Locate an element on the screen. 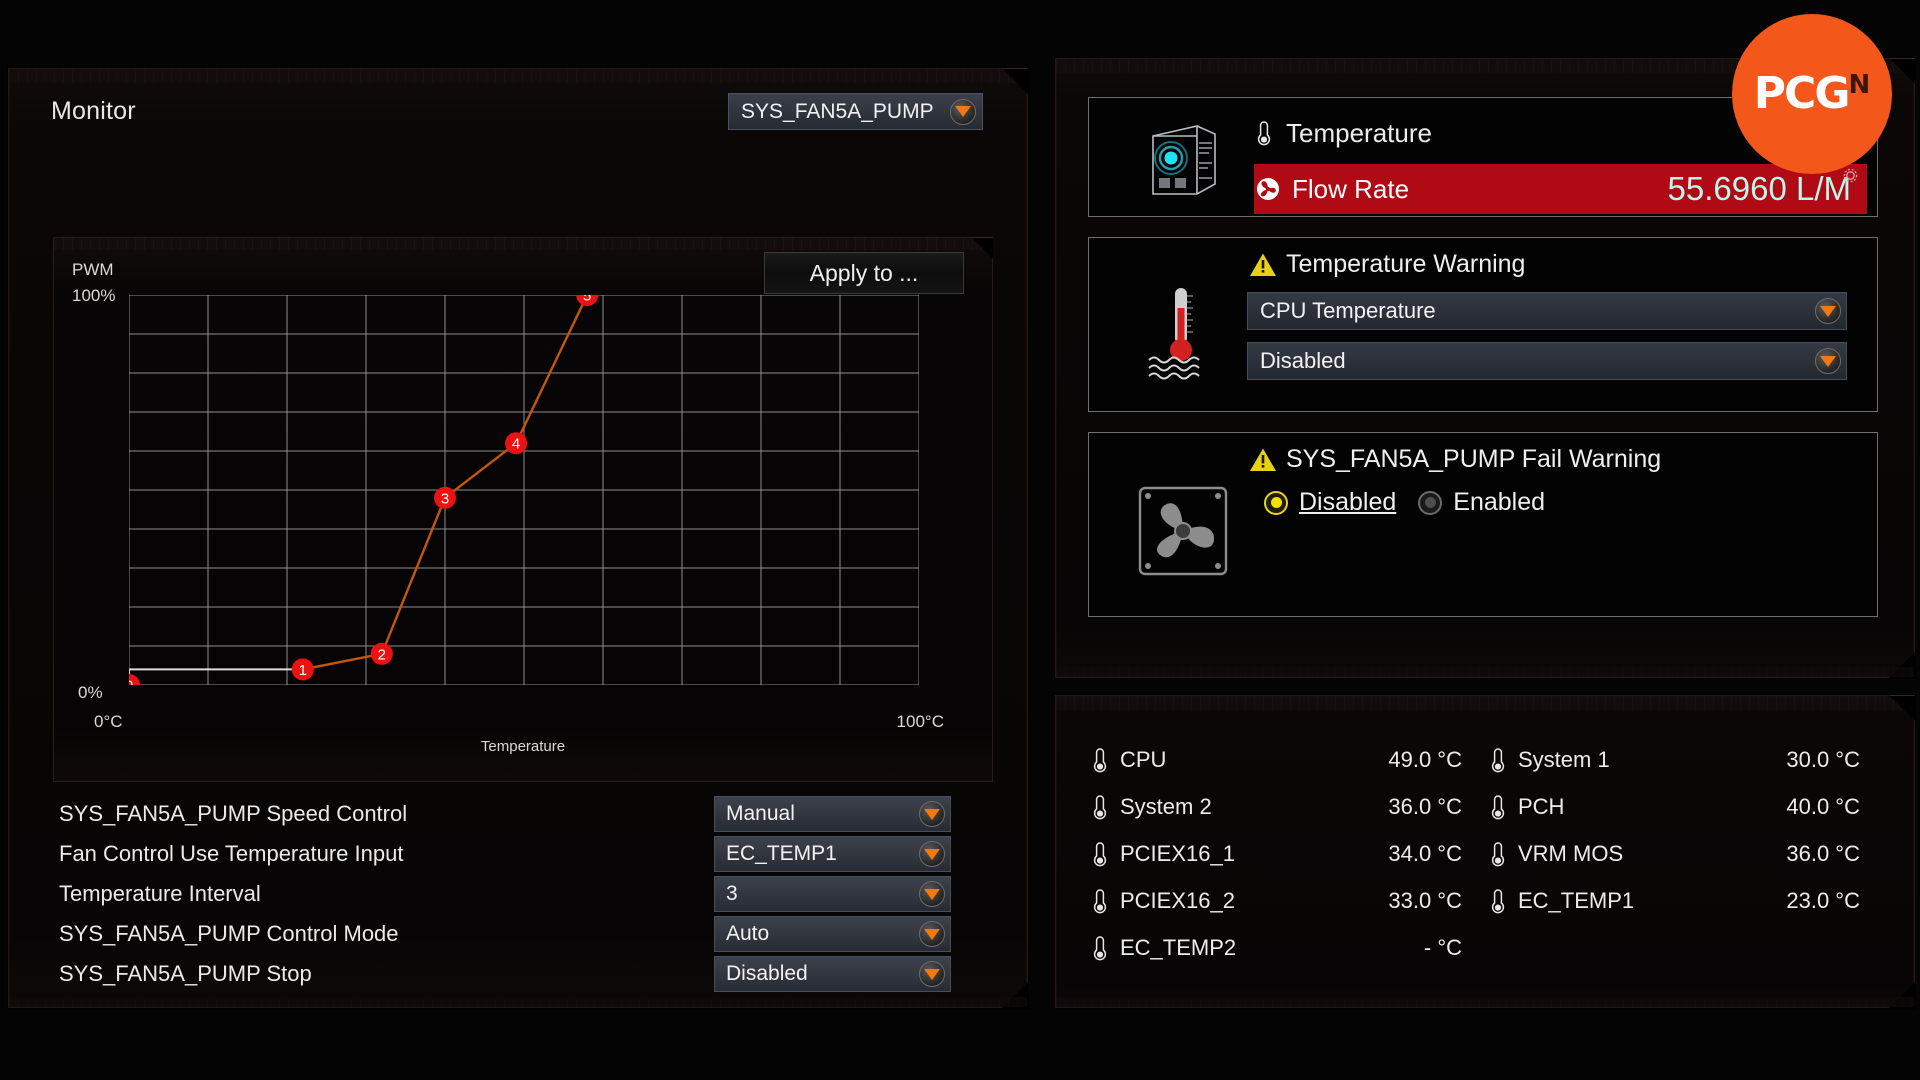  temperature-reading-name: VRM MOS is located at coordinates (1571, 853).